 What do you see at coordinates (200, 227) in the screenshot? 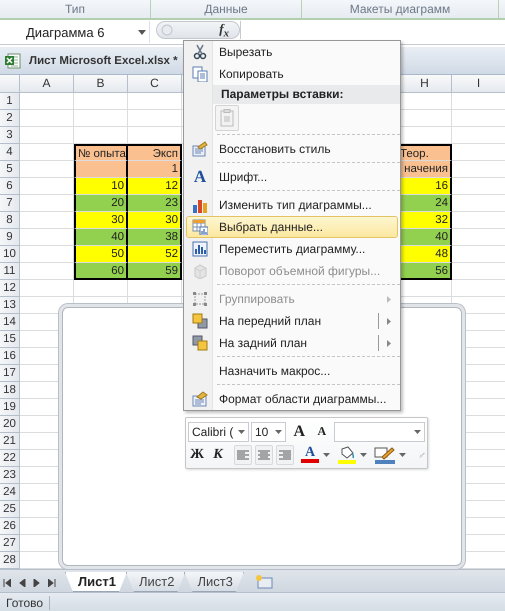
I see `table-icon` at bounding box center [200, 227].